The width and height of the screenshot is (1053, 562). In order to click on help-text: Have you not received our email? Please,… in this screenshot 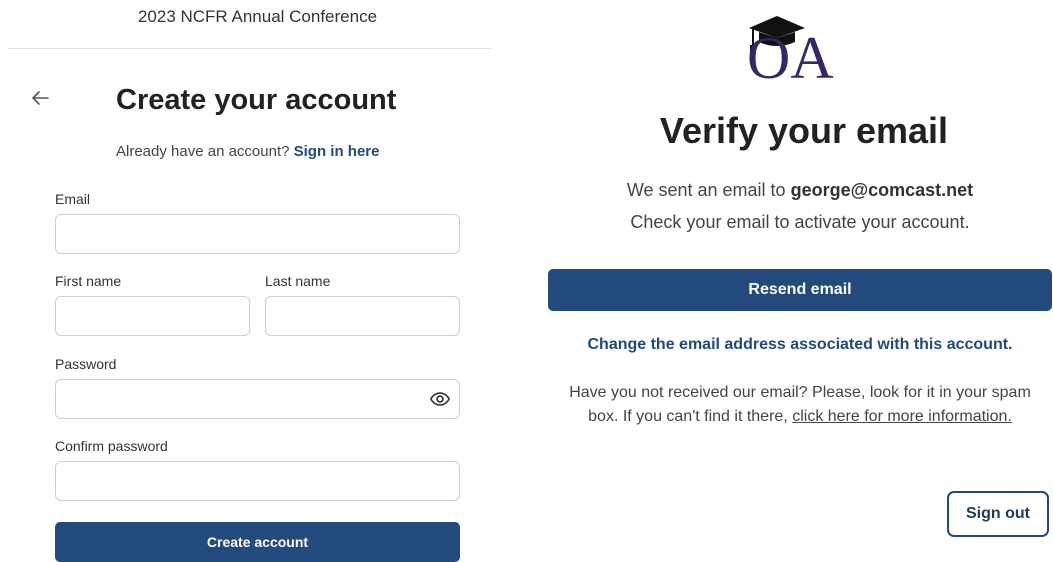, I will do `click(800, 405)`.